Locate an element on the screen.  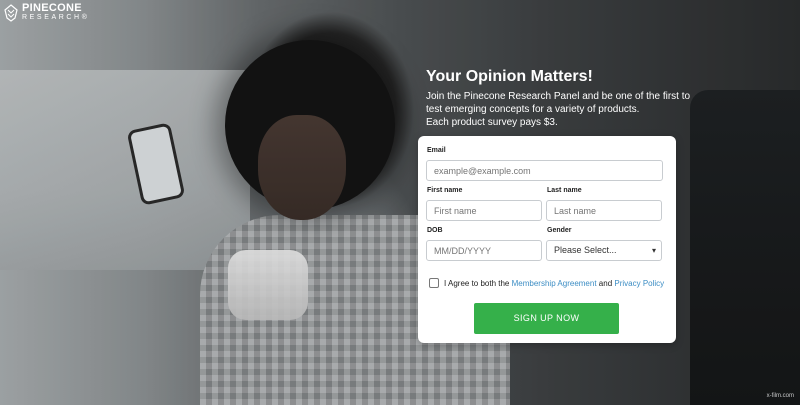
last-name-label: Last name is located at coordinates (564, 190).